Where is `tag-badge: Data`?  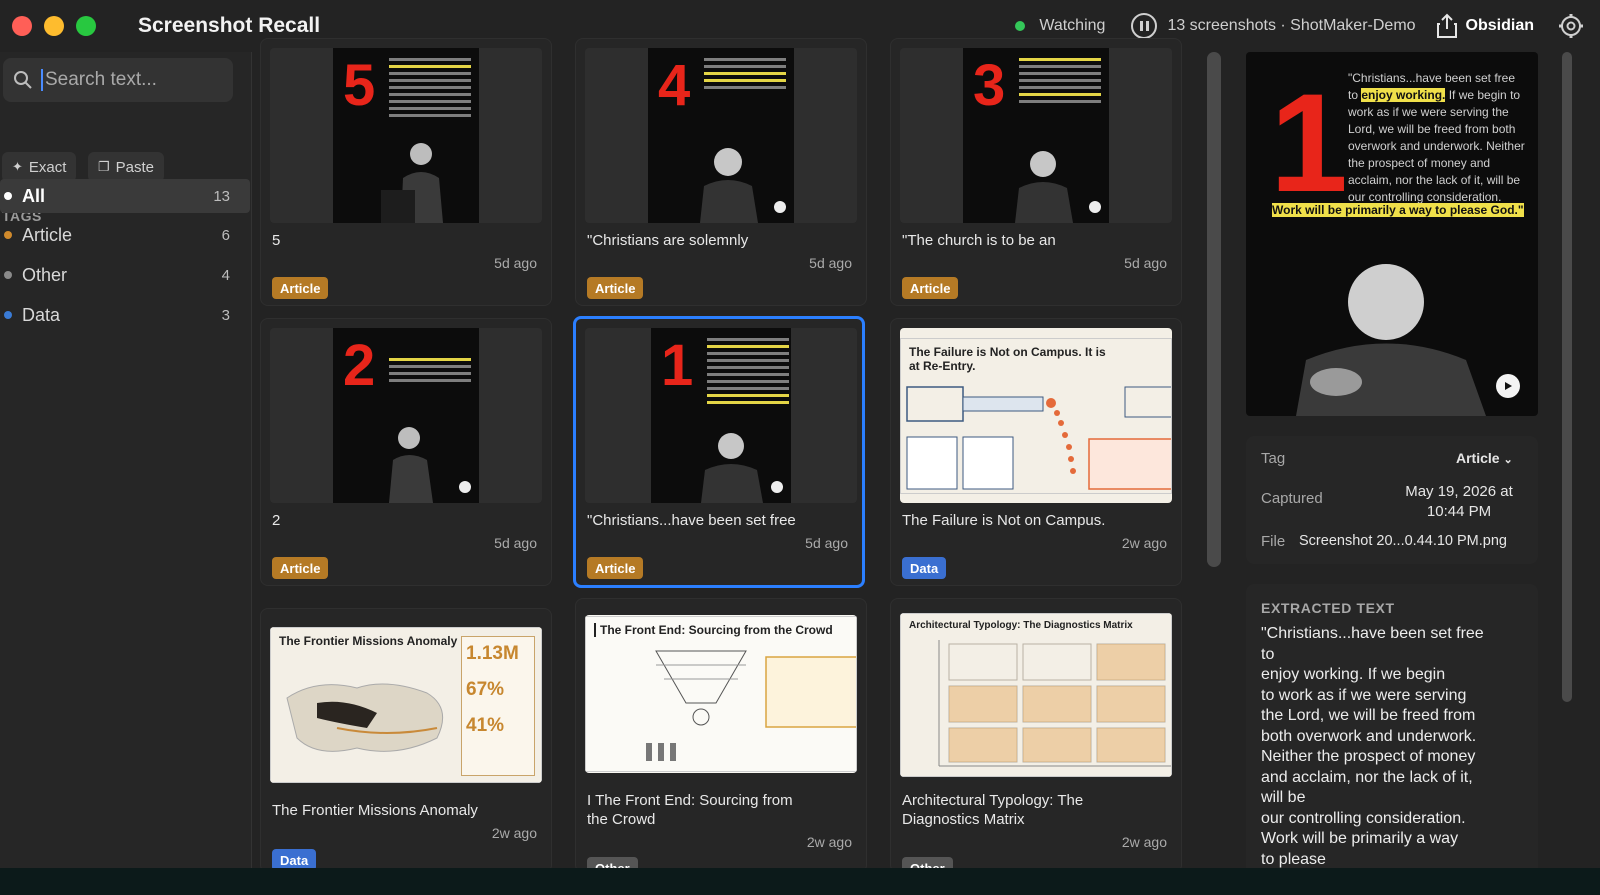 tag-badge: Data is located at coordinates (924, 568).